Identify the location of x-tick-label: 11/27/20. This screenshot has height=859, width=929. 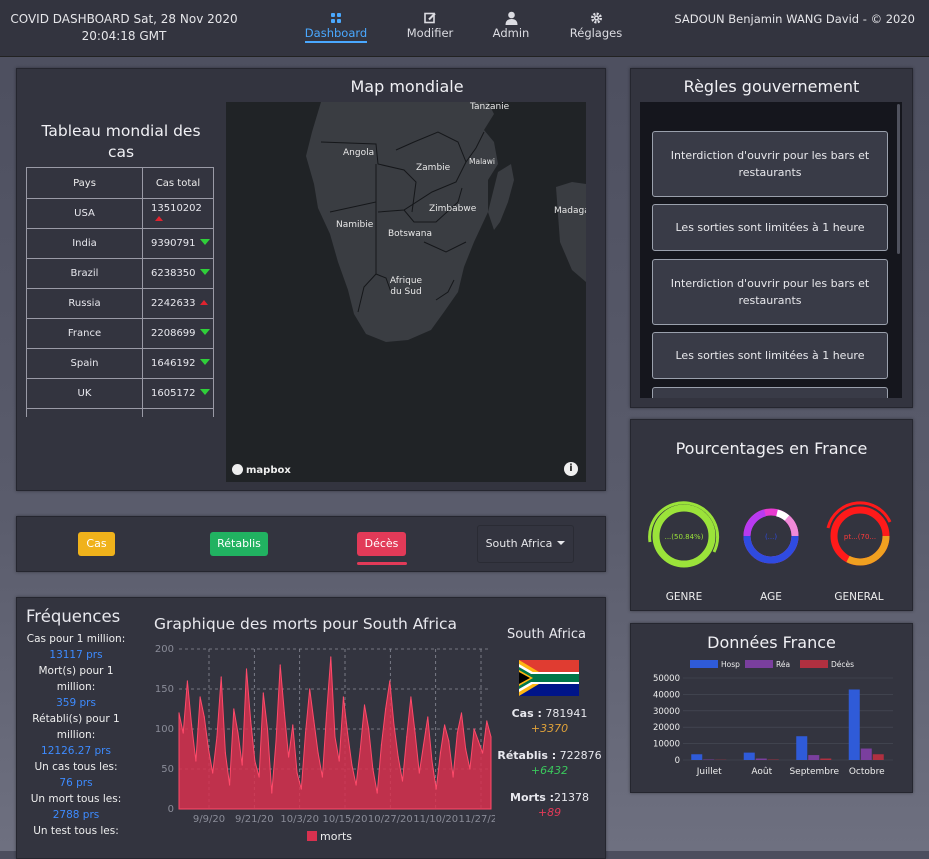
(477, 819).